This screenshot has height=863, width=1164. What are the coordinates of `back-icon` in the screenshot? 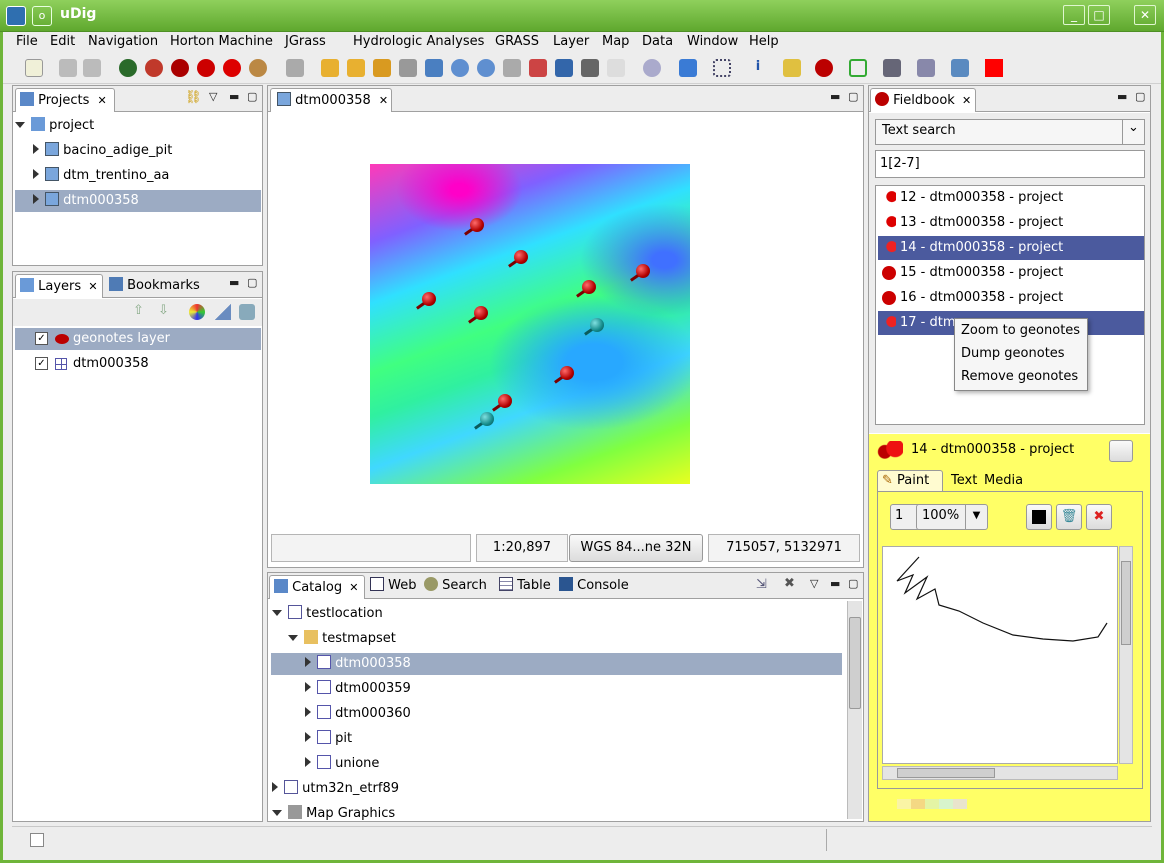 It's located at (330, 68).